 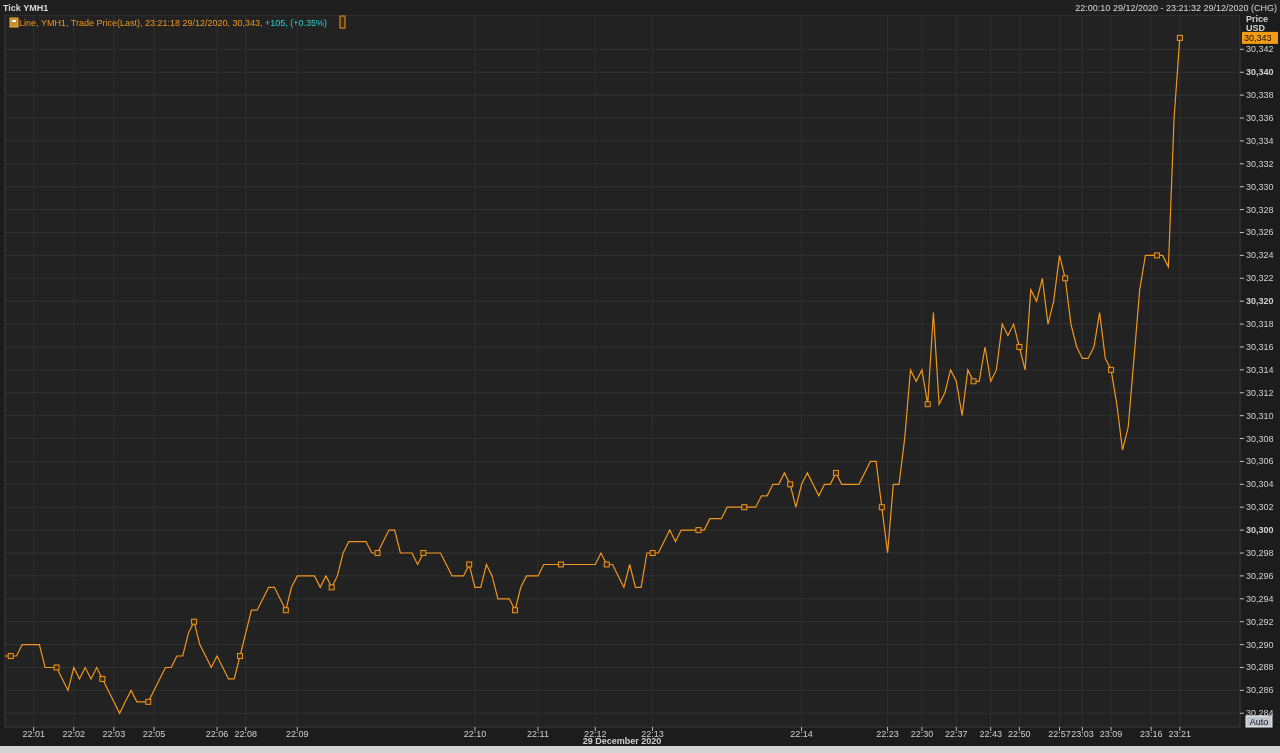 What do you see at coordinates (1260, 369) in the screenshot?
I see `axis-label: 30,314` at bounding box center [1260, 369].